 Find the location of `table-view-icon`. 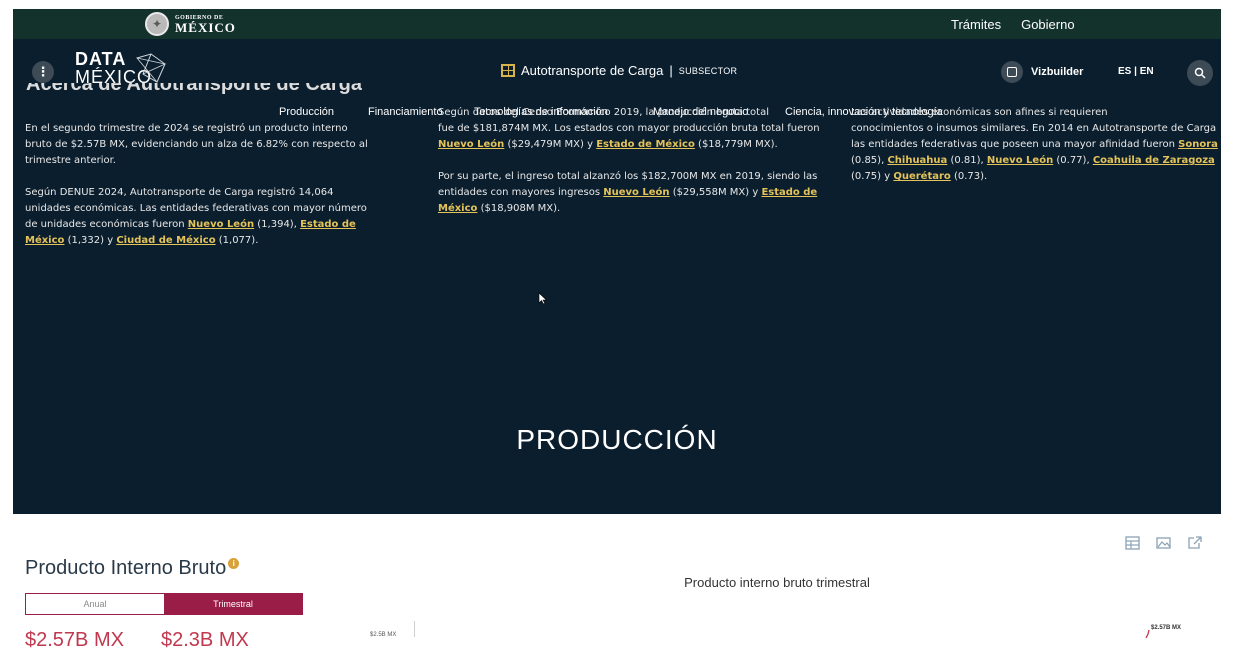

table-view-icon is located at coordinates (1132, 543).